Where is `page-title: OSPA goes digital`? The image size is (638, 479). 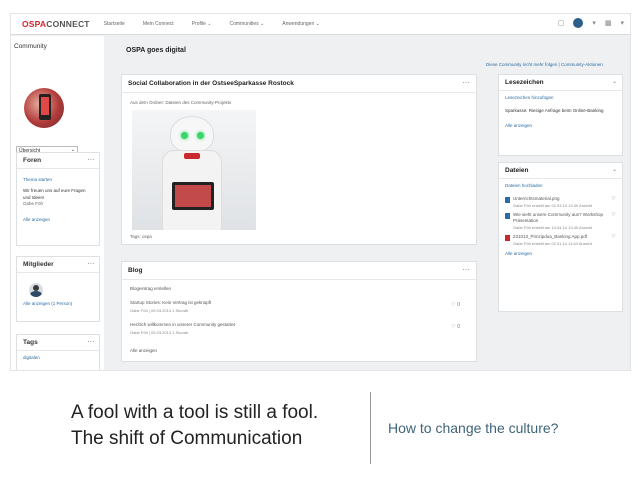 page-title: OSPA goes digital is located at coordinates (156, 50).